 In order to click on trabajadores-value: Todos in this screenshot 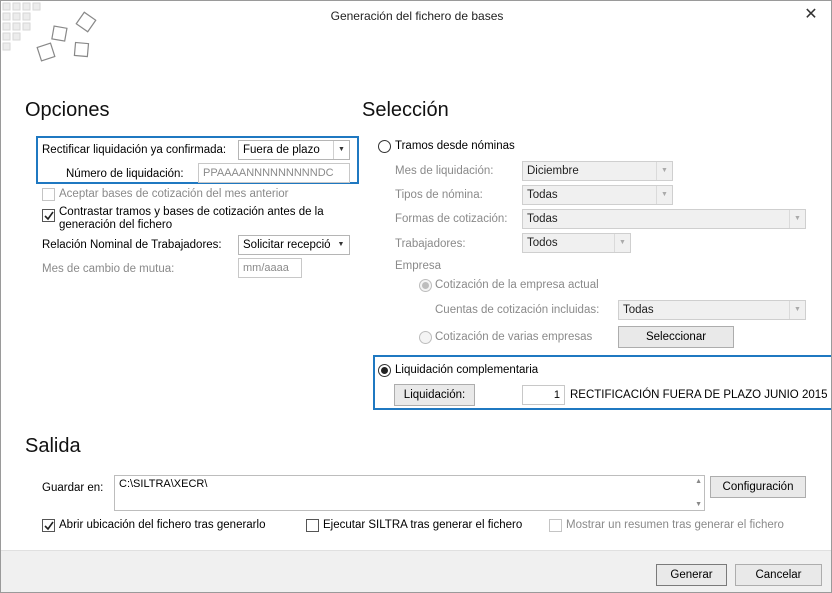, I will do `click(542, 243)`.